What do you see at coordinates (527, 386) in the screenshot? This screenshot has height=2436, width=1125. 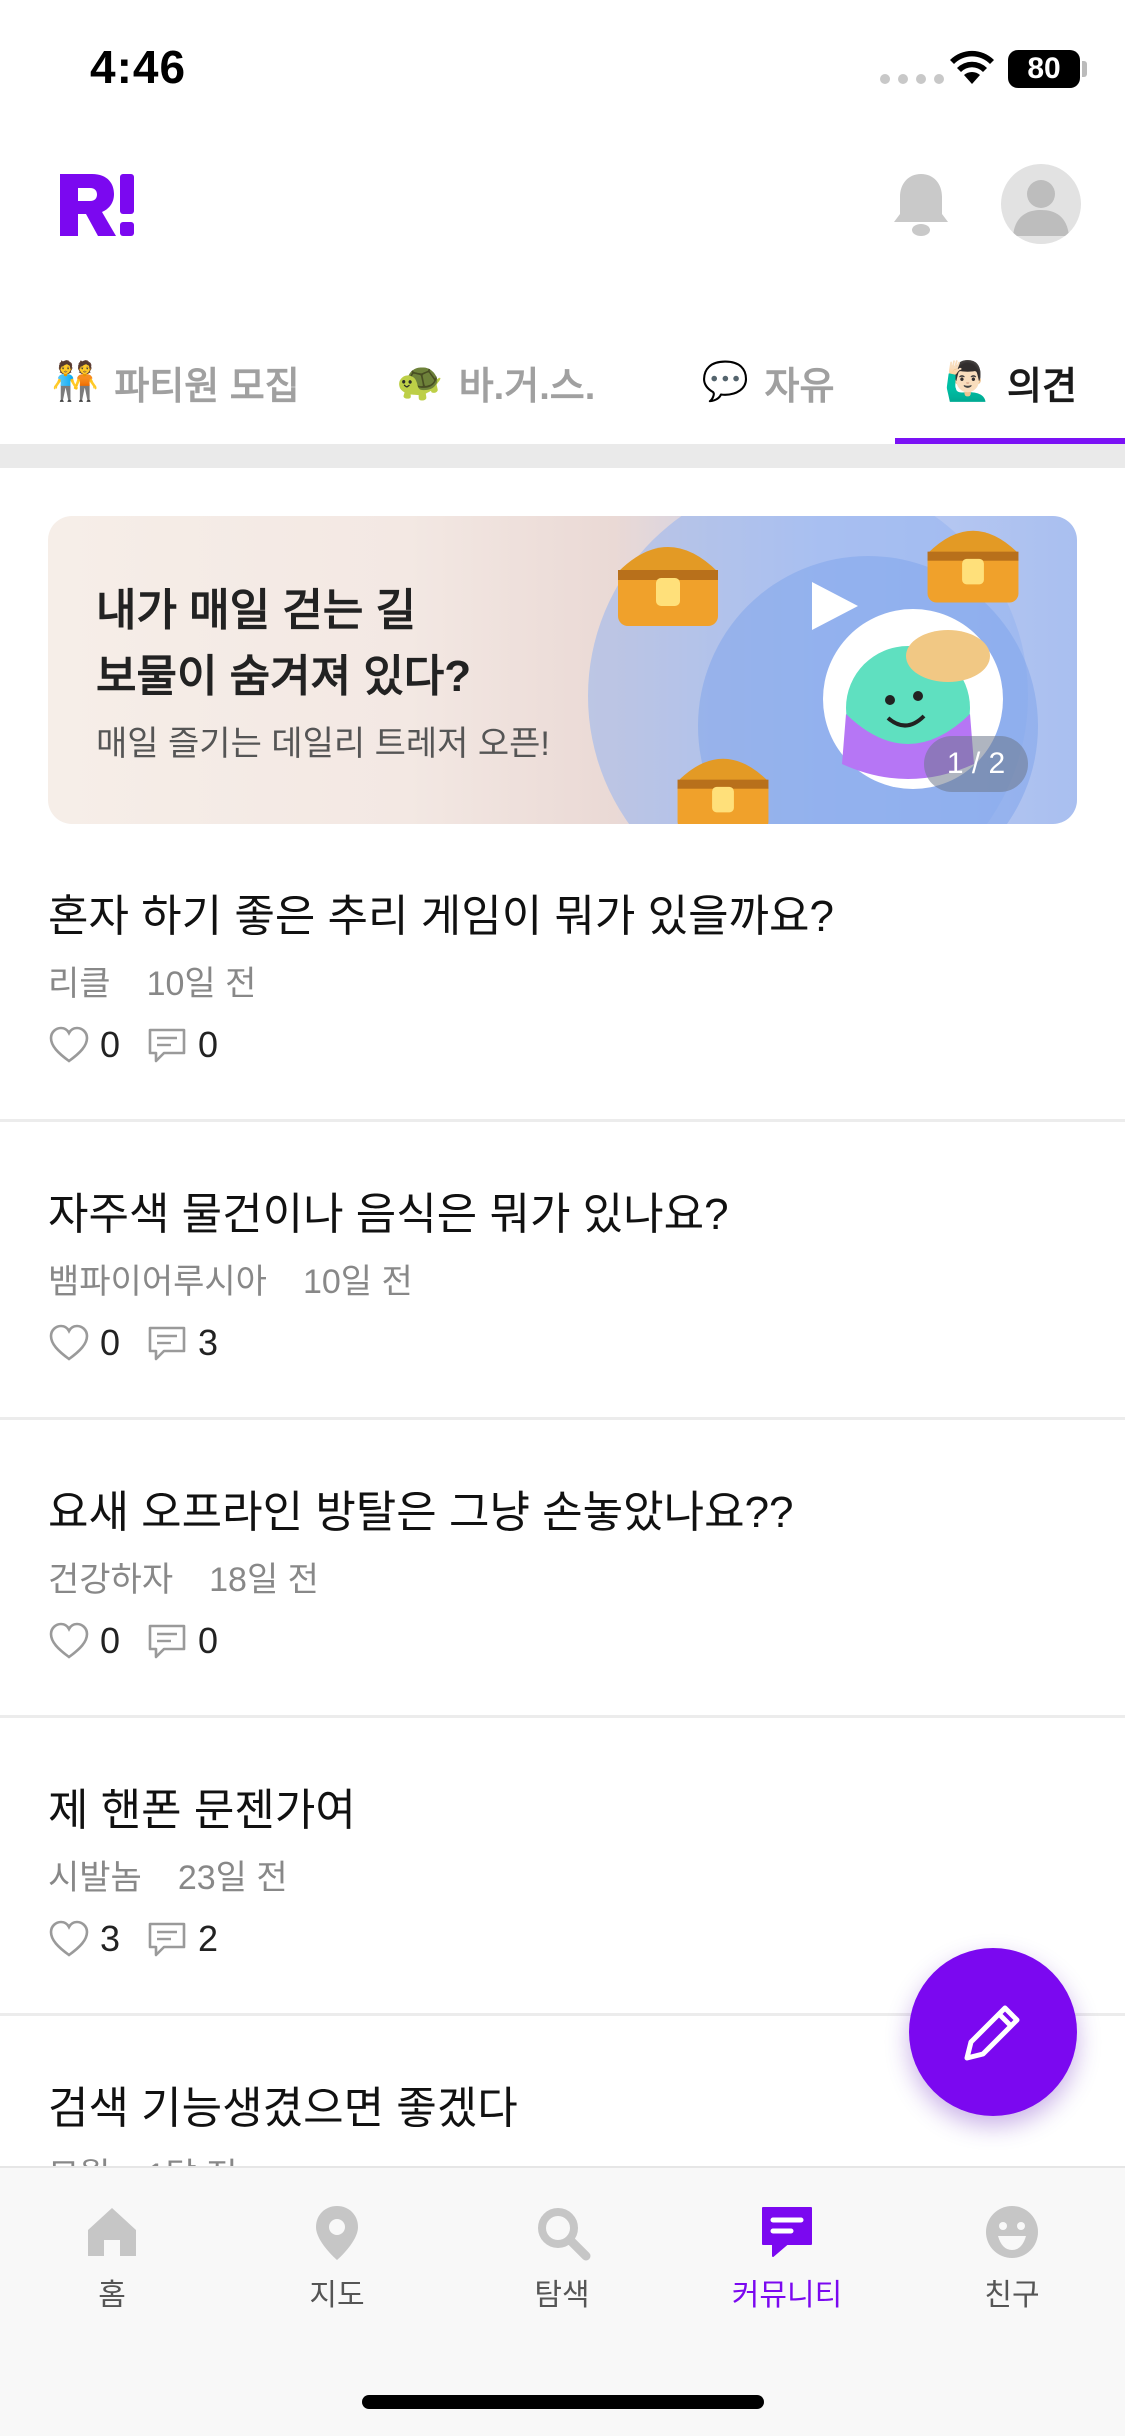 I see `tab-label: 바.거.스.` at bounding box center [527, 386].